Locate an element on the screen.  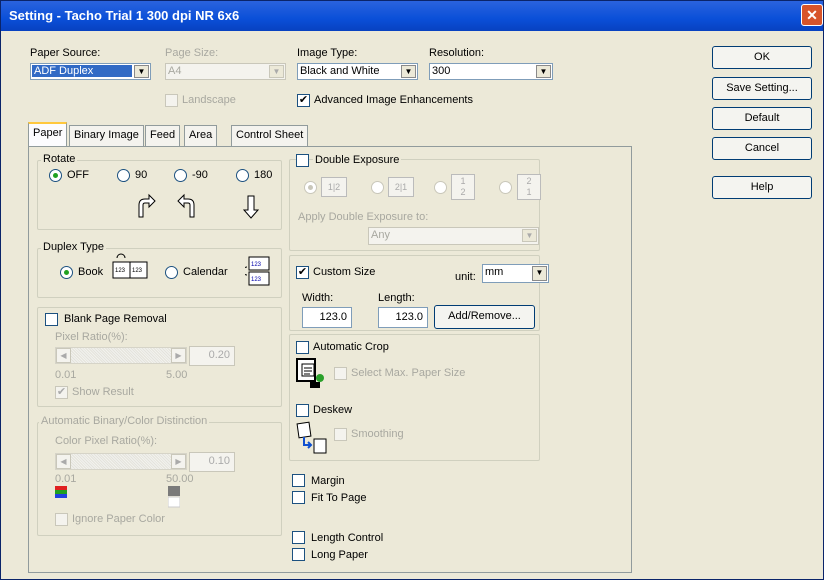
advanced-enhancements-checkbox: ✔ is located at coordinates (303, 100).